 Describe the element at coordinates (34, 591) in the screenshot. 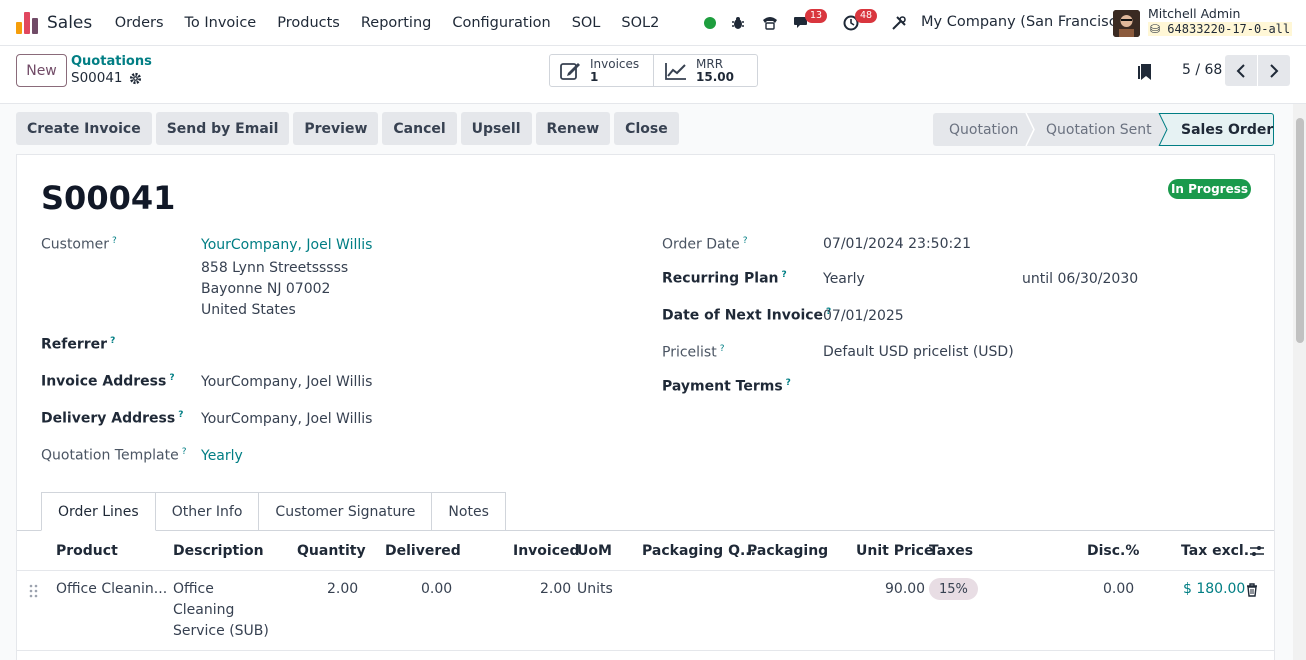

I see `drag-handle-icon` at that location.